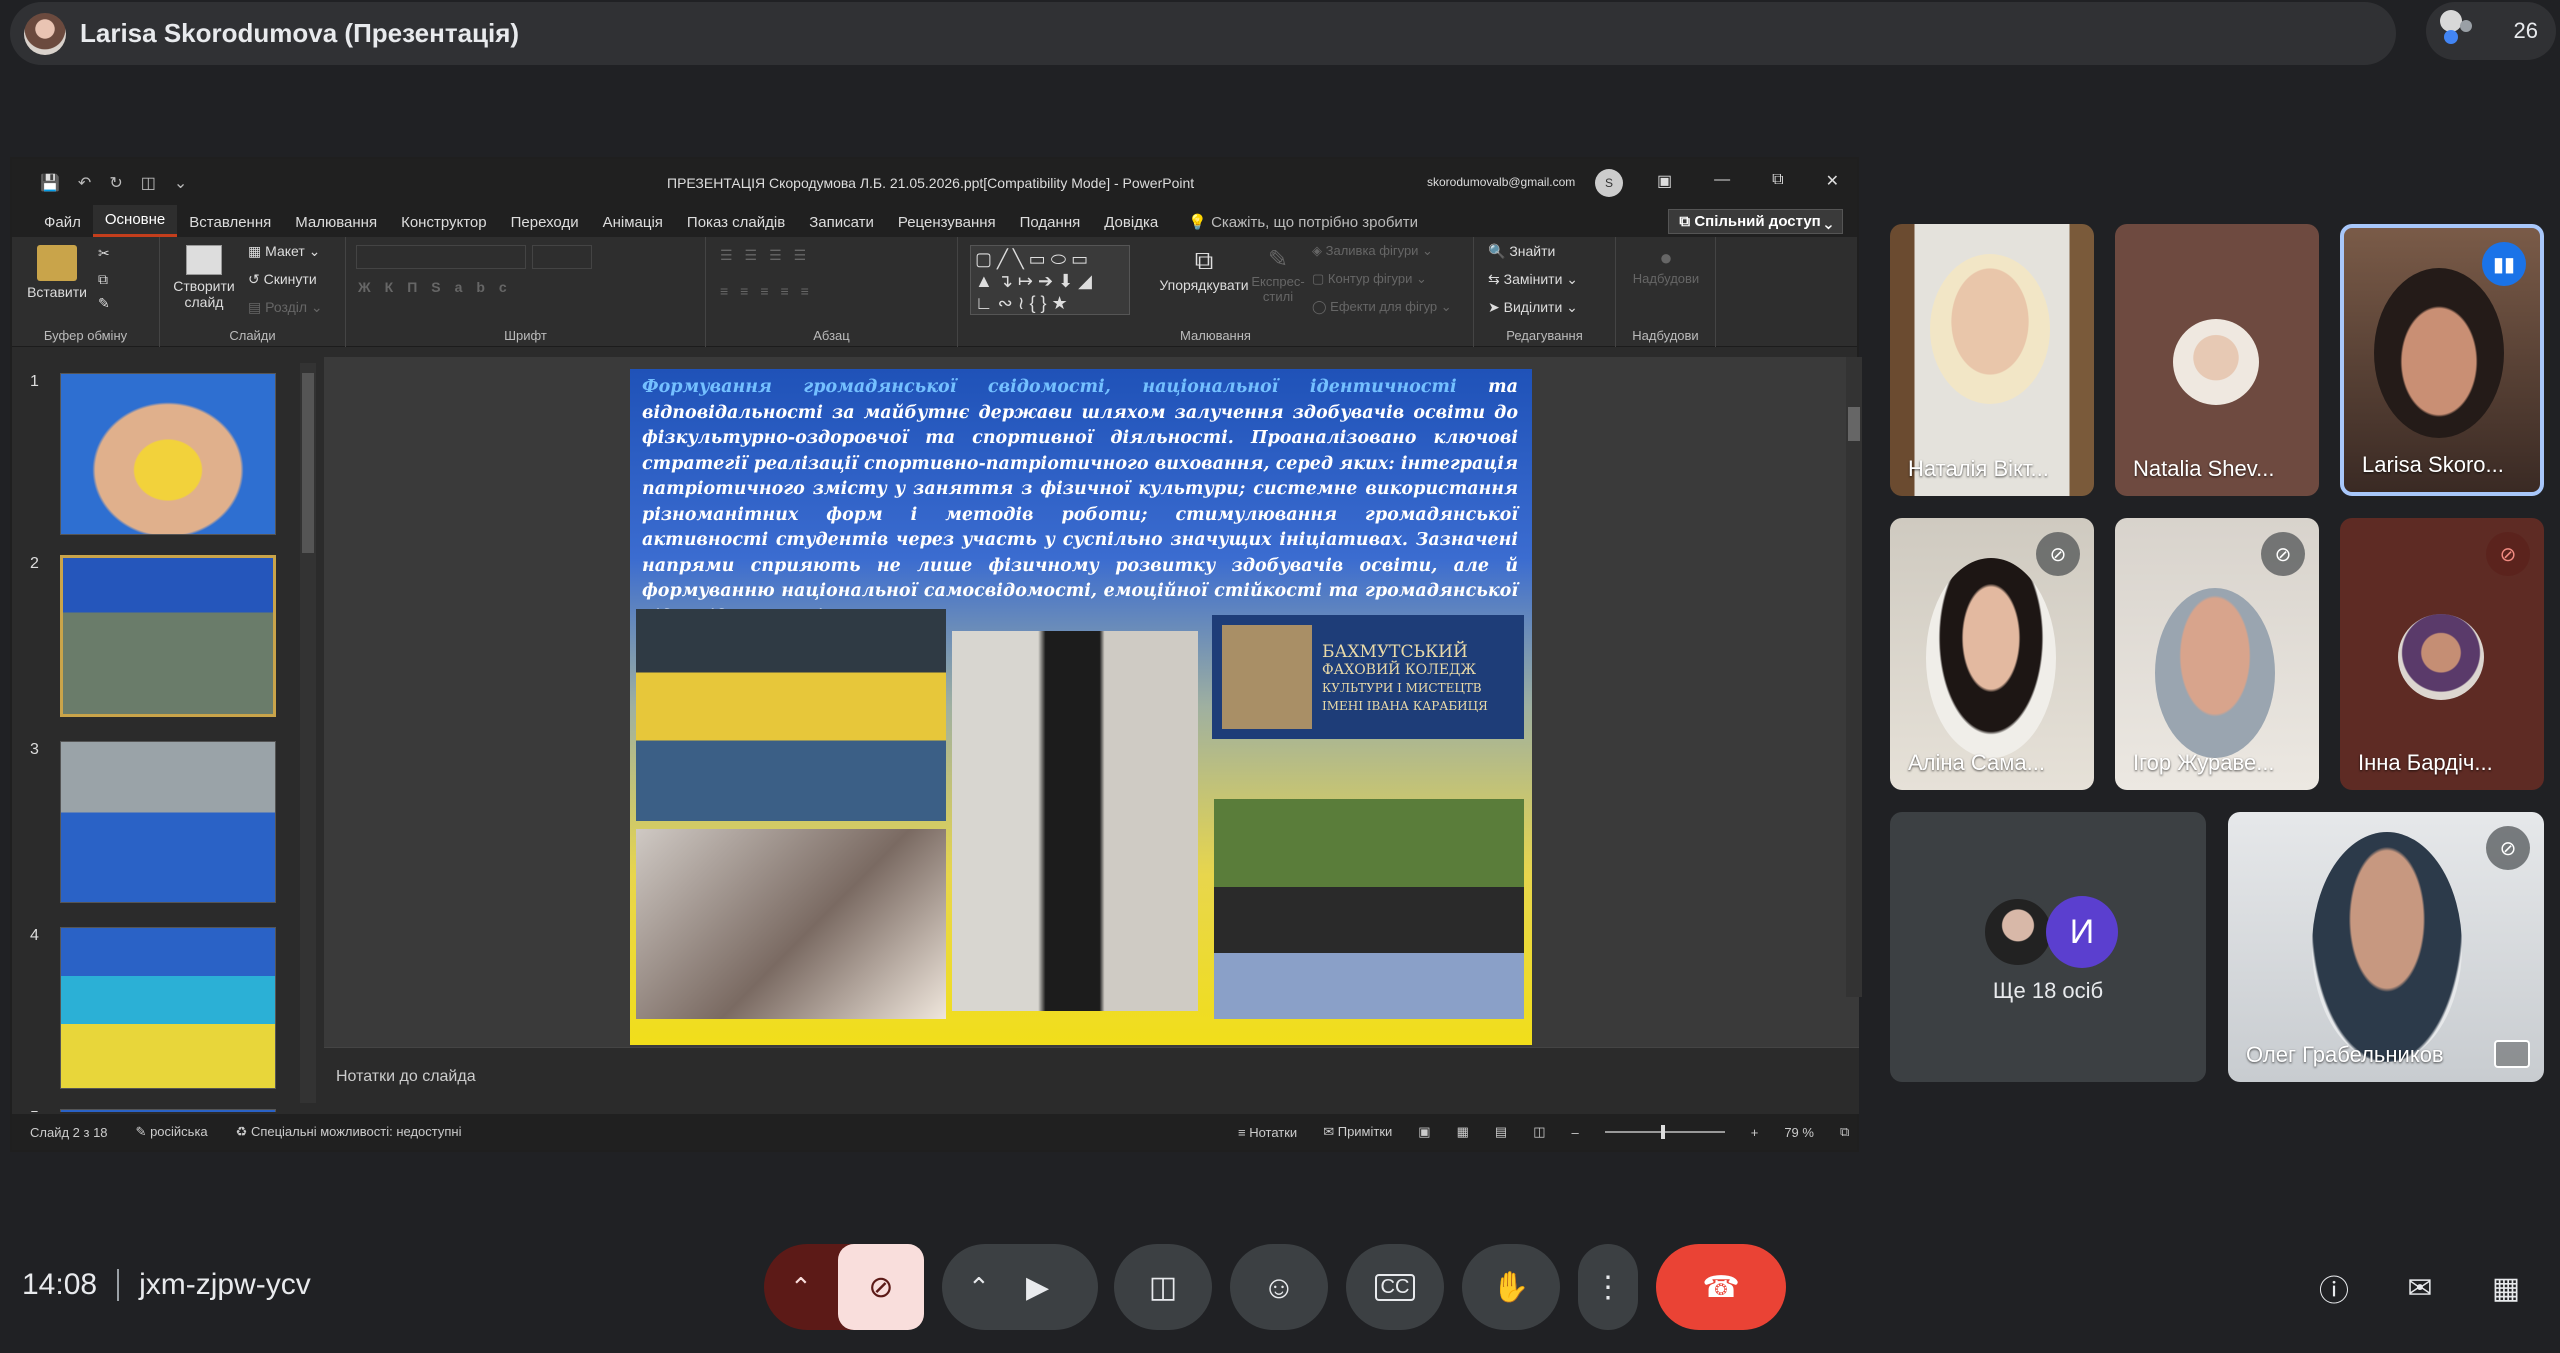  Describe the element at coordinates (1279, 1287) in the screenshot. I see `reactions-button: ☺` at that location.